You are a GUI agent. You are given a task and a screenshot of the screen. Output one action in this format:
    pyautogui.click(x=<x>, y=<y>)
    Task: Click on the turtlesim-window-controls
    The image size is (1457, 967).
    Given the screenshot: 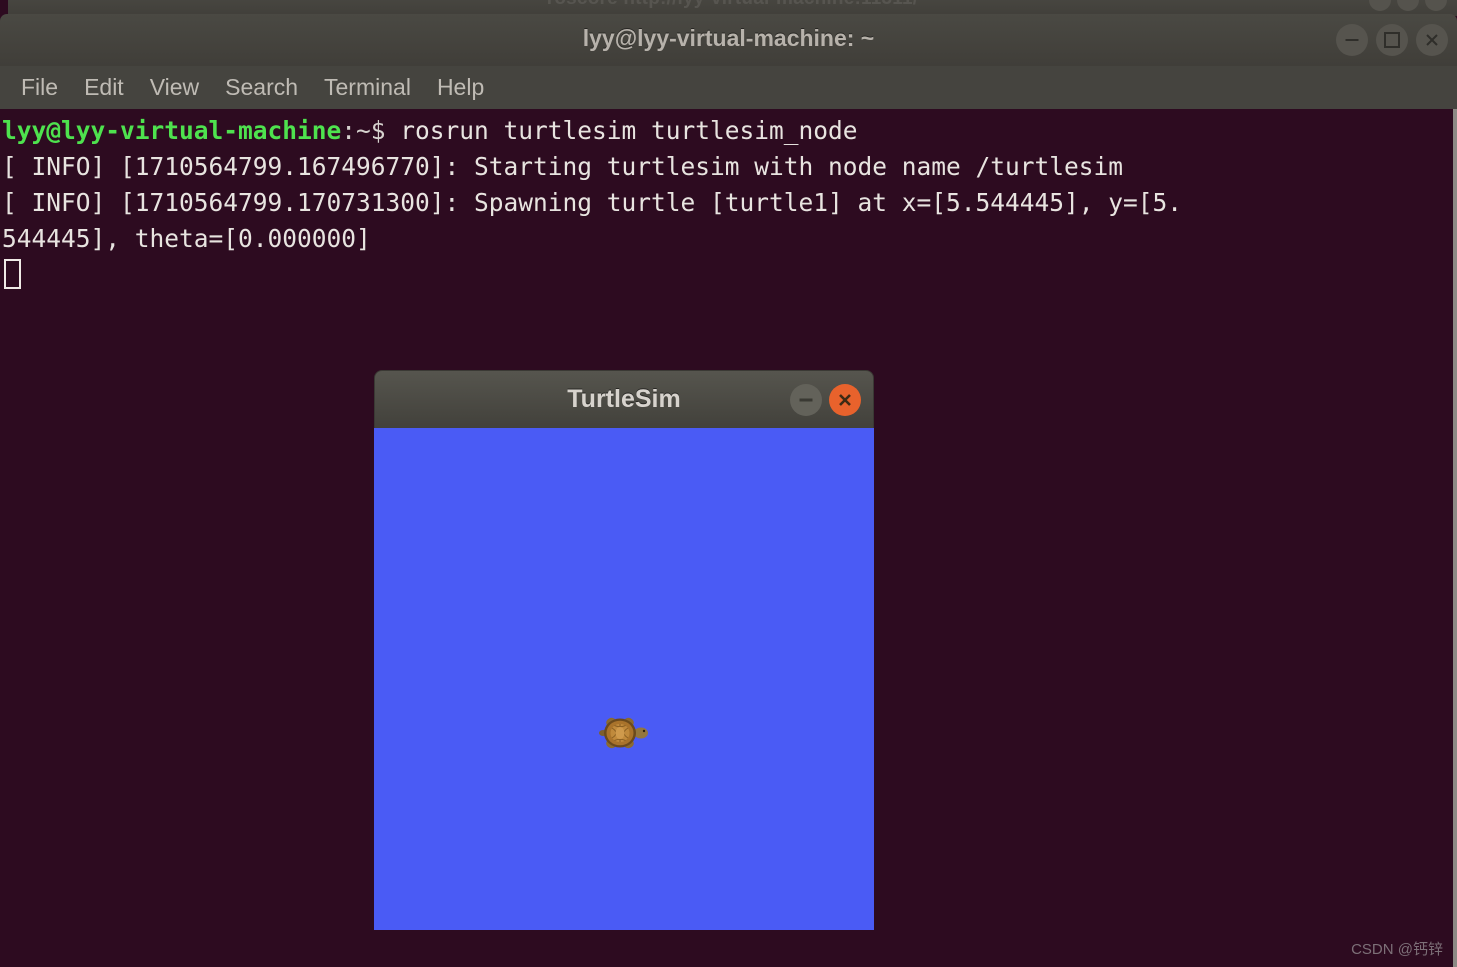 What is the action you would take?
    pyautogui.click(x=825, y=400)
    